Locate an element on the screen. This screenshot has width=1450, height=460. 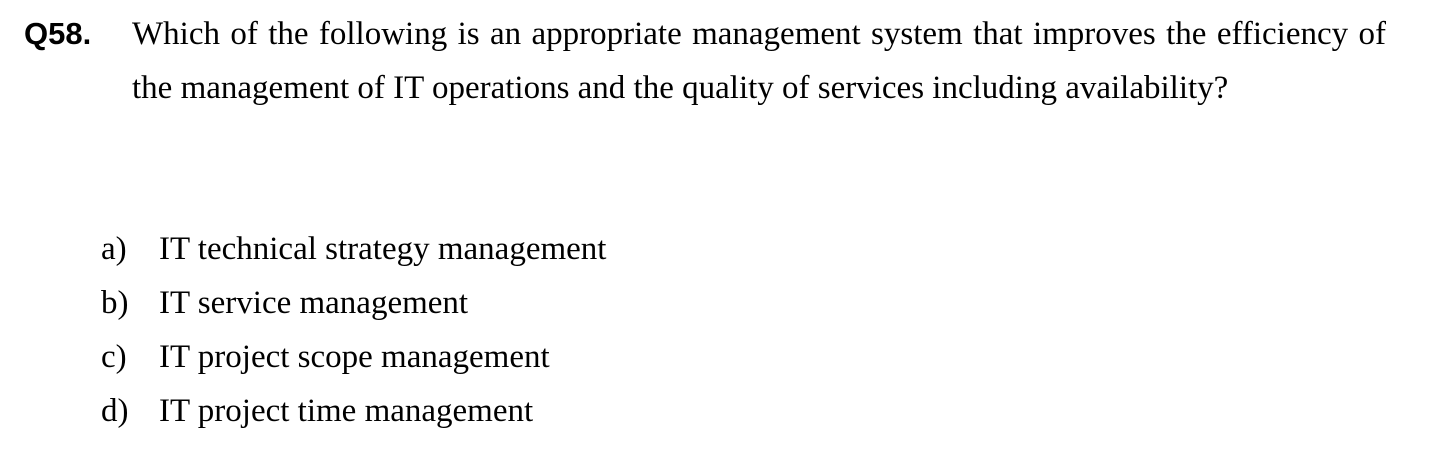
option-text: IT project time management is located at coordinates (346, 411).